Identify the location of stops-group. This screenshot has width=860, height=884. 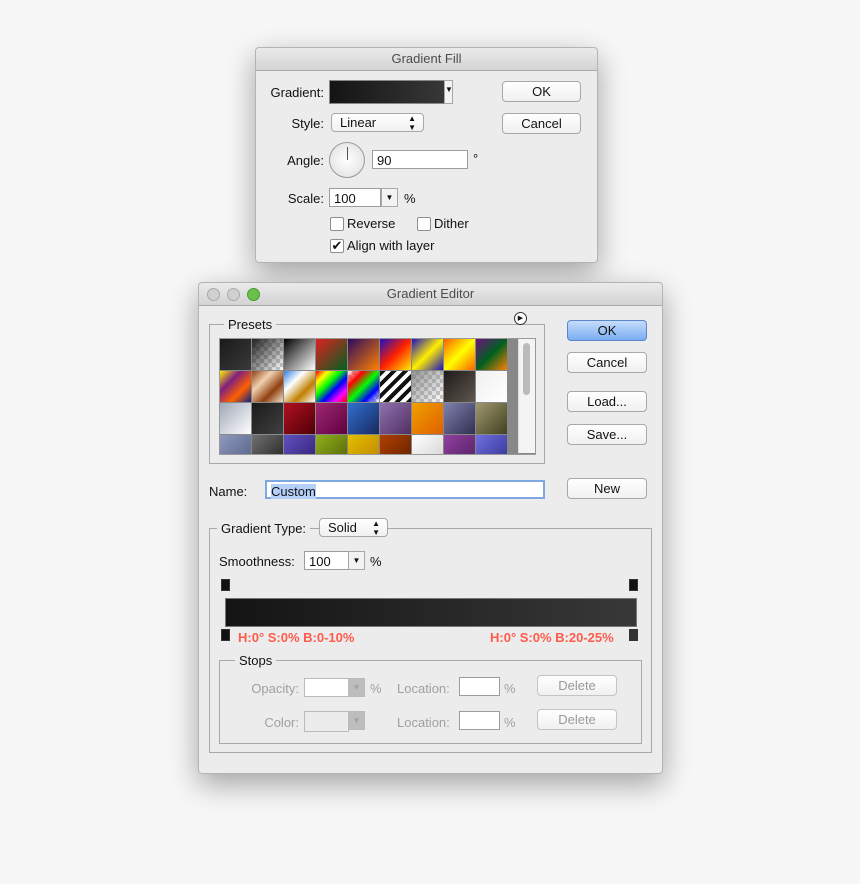
(430, 702).